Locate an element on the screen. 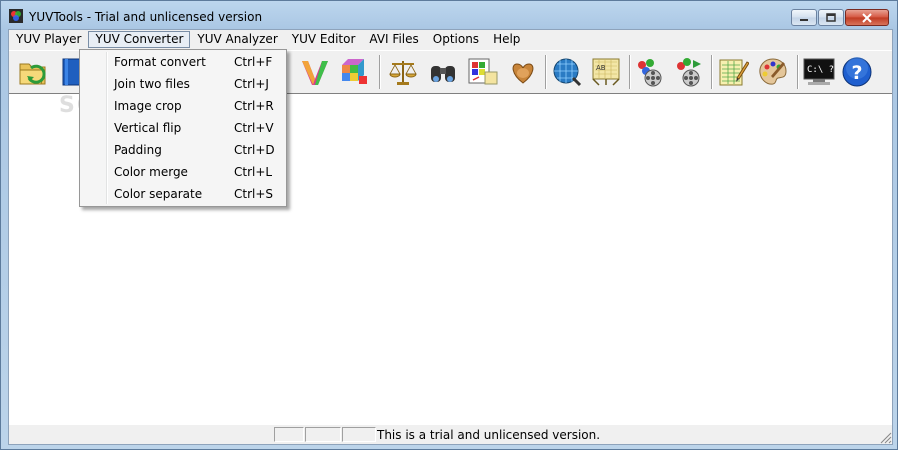 This screenshot has width=898, height=450. toolbar-open-button is located at coordinates (33, 72).